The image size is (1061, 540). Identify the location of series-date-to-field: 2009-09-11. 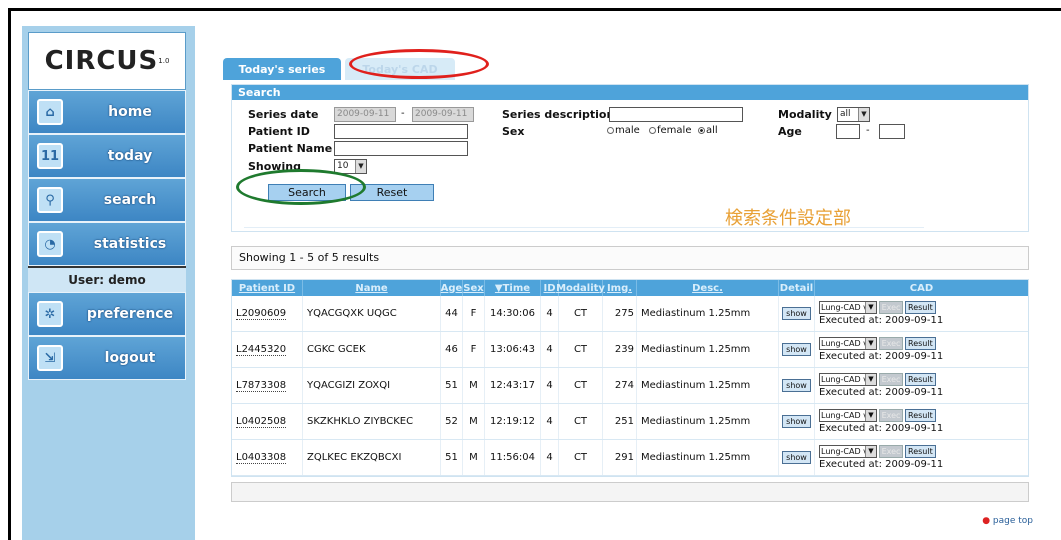
(443, 114).